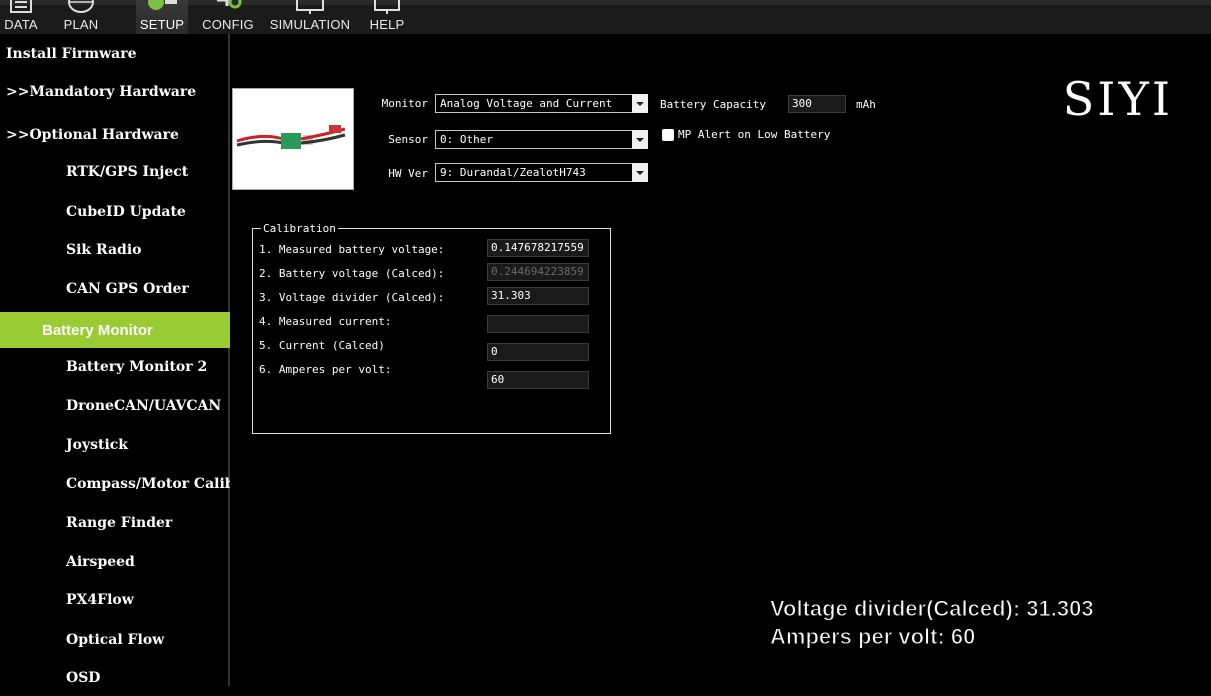  I want to click on sensor-select-value: 0: Other, so click(466, 139).